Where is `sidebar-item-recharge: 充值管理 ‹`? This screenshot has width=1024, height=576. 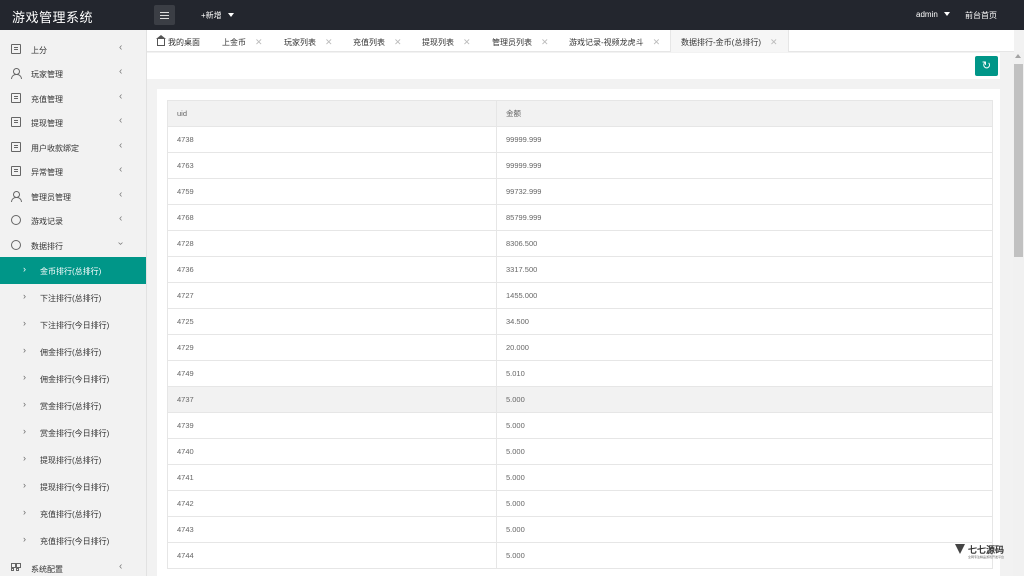
sidebar-item-recharge: 充值管理 ‹ is located at coordinates (73, 98).